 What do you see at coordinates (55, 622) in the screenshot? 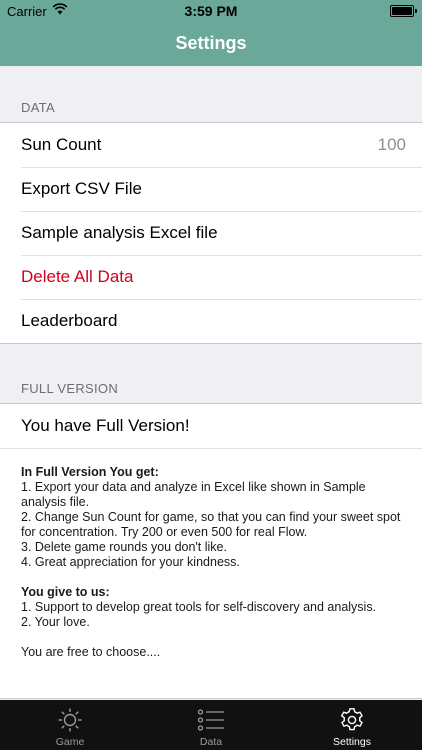
I see `give-item: 2. Your love.` at bounding box center [55, 622].